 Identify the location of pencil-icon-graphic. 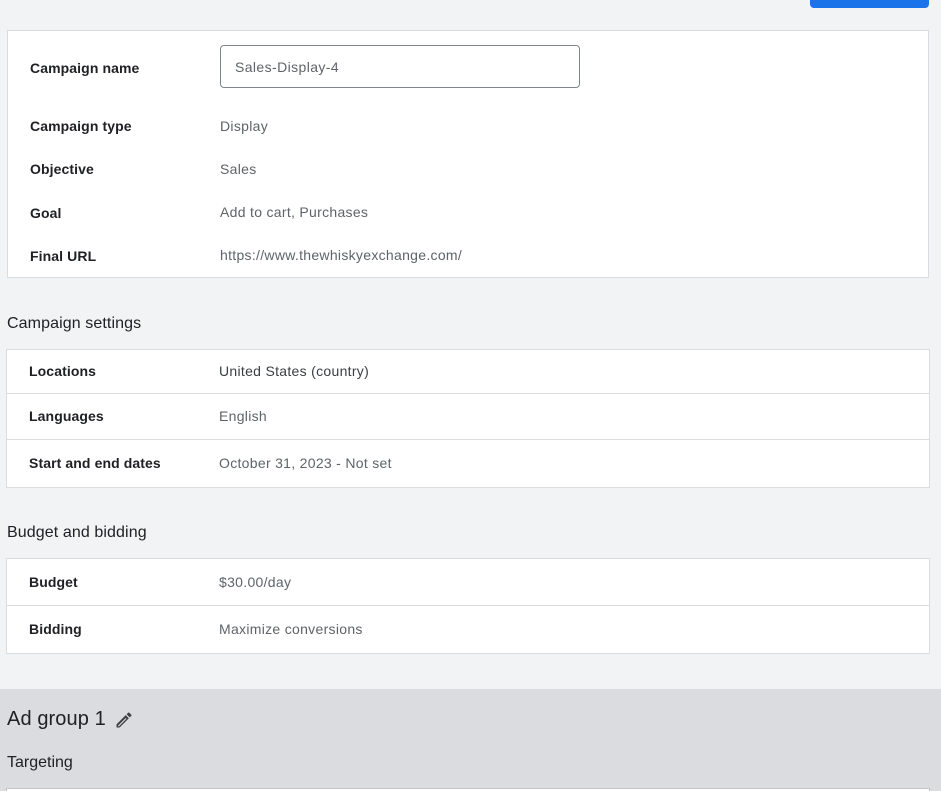
(124, 719).